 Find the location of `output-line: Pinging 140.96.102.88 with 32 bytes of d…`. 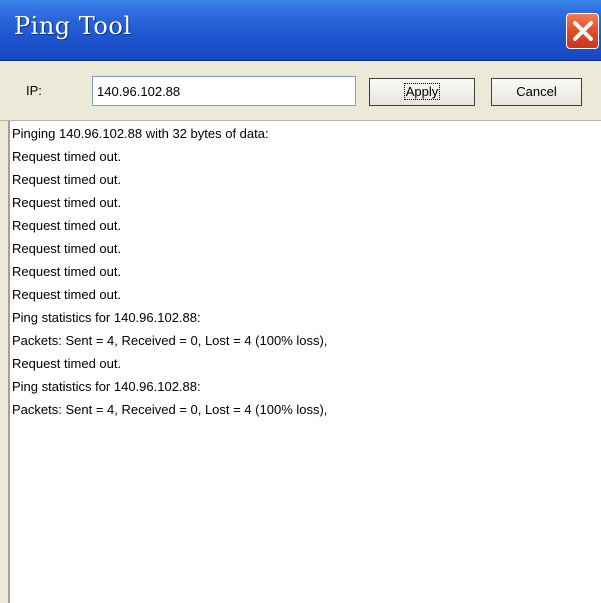

output-line: Pinging 140.96.102.88 with 32 bytes of d… is located at coordinates (140, 133).